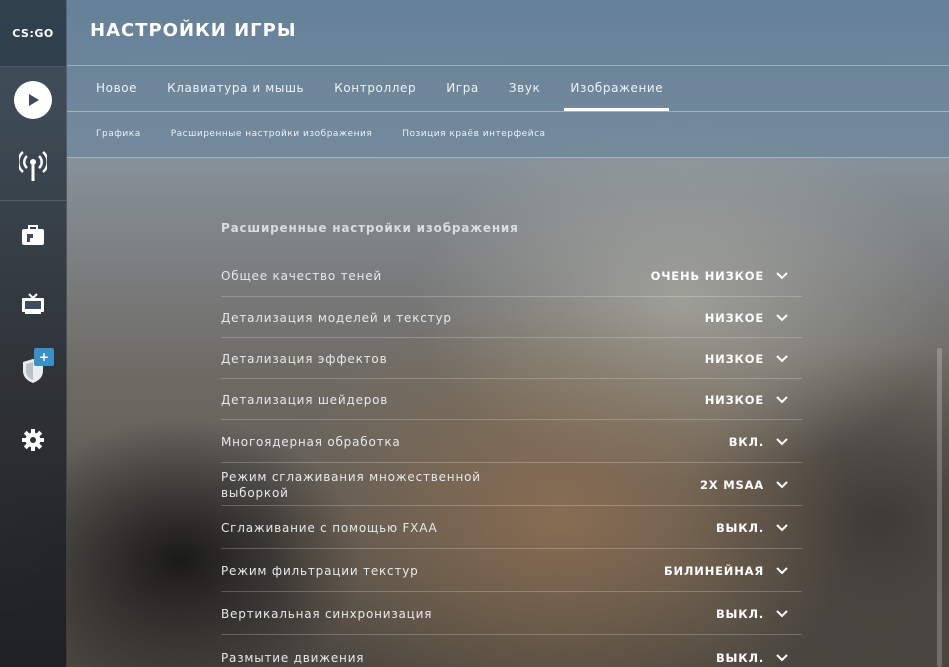 This screenshot has height=667, width=949. I want to click on csgo-logo: CS:GO, so click(33, 33).